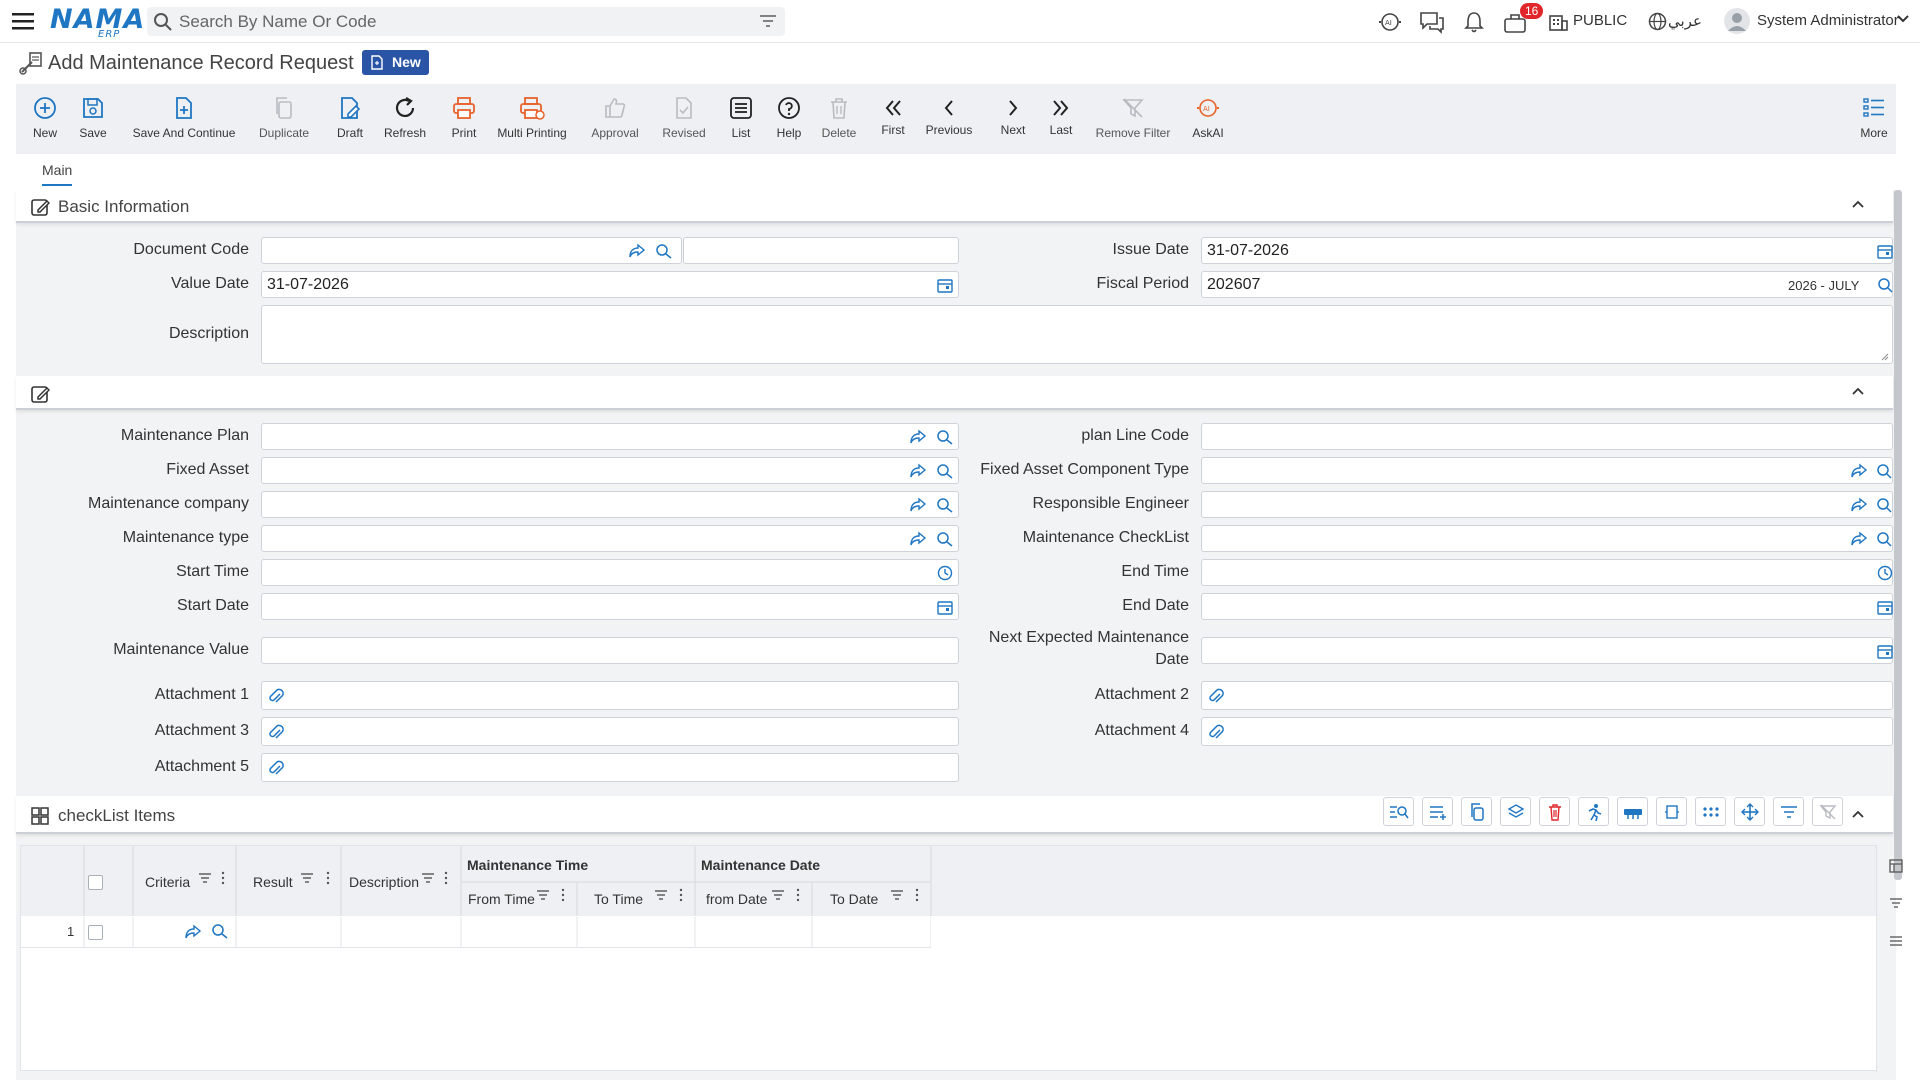 This screenshot has height=1080, width=1920. Describe the element at coordinates (610, 538) in the screenshot. I see `maintenance-type-field` at that location.